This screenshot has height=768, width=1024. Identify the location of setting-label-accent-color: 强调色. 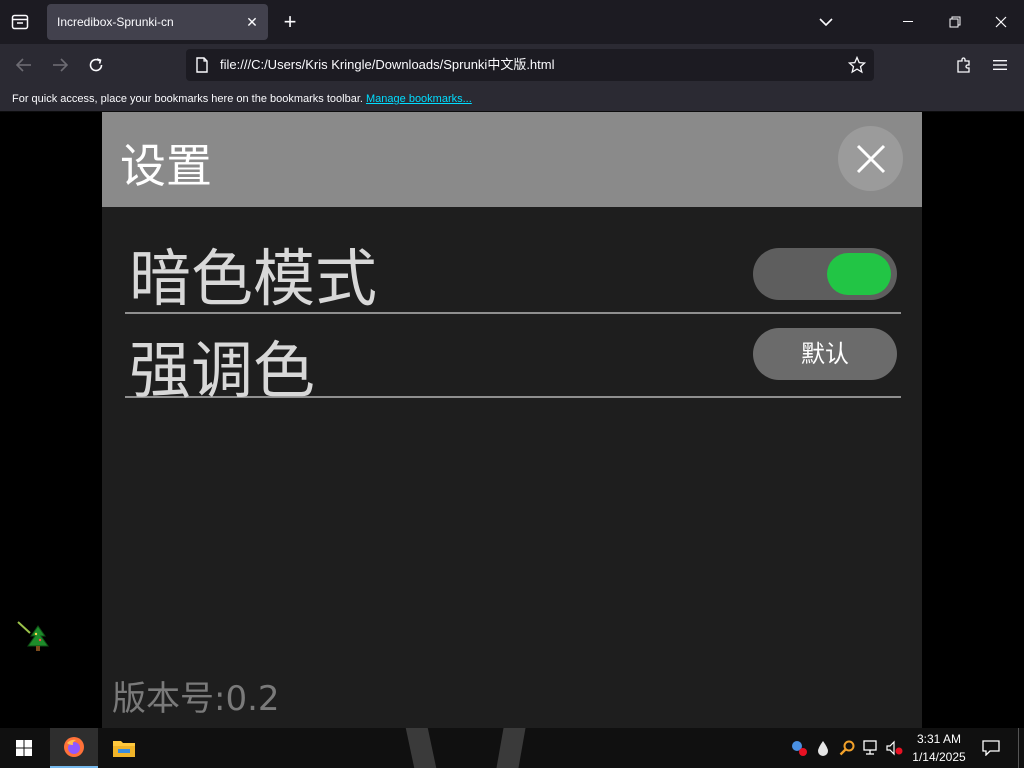
(222, 370).